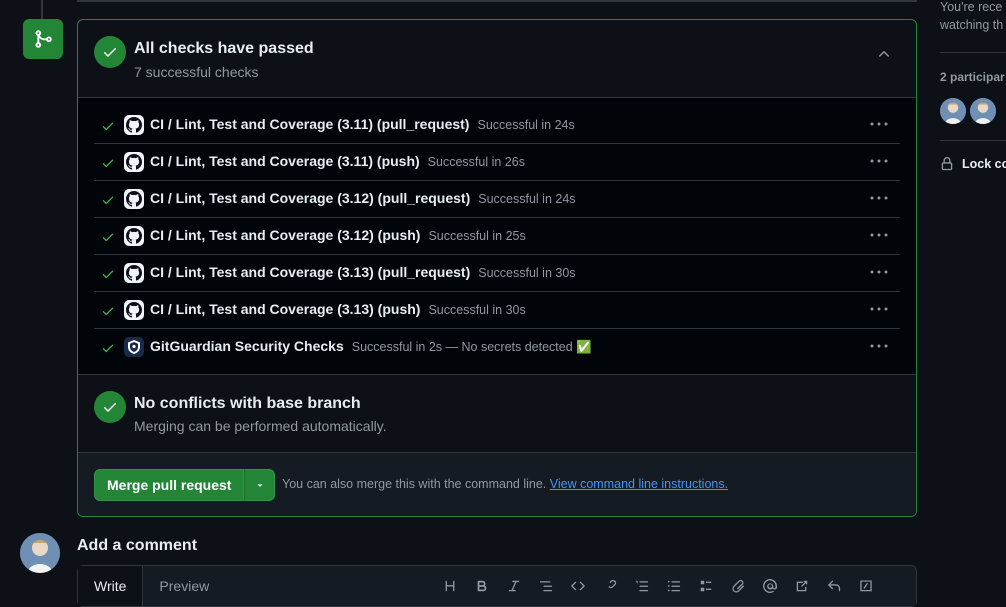 The height and width of the screenshot is (607, 1006). What do you see at coordinates (40, 553) in the screenshot?
I see `avatar` at bounding box center [40, 553].